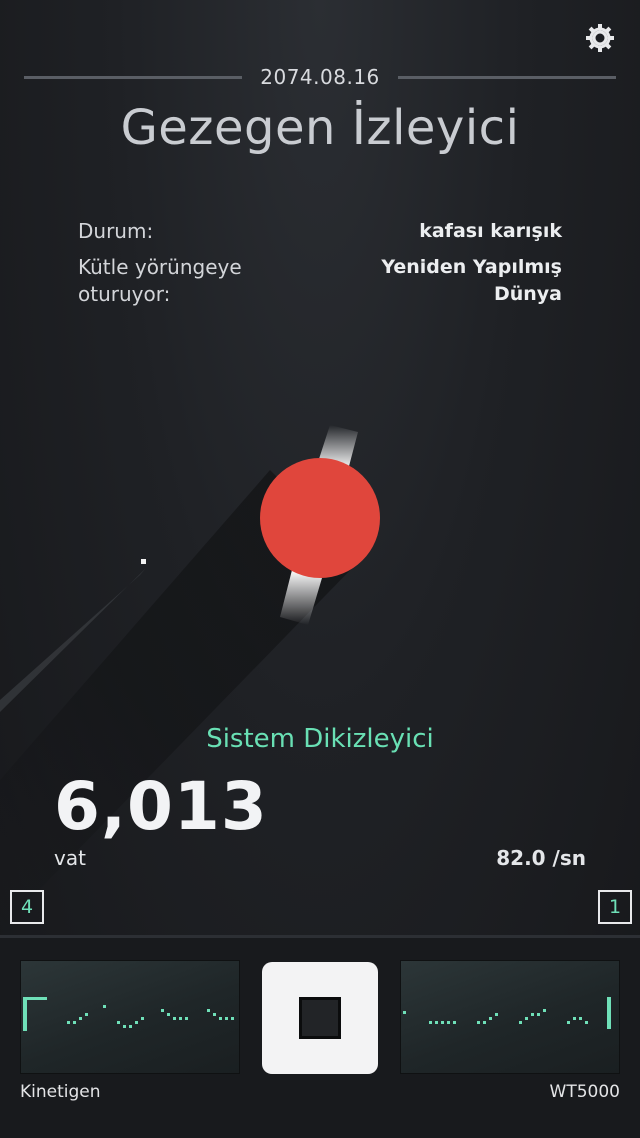 Image resolution: width=640 pixels, height=1138 pixels. Describe the element at coordinates (527, 294) in the screenshot. I see `mass-value-line2: Dünya` at that location.